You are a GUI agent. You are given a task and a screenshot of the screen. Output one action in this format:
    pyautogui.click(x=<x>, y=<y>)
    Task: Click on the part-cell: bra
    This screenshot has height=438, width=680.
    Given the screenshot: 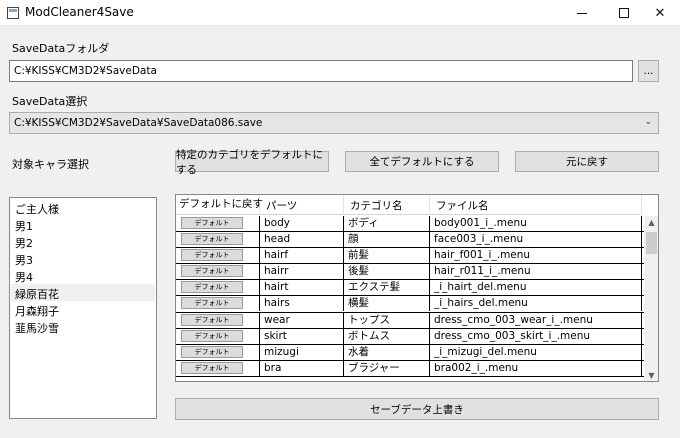 What is the action you would take?
    pyautogui.click(x=302, y=368)
    